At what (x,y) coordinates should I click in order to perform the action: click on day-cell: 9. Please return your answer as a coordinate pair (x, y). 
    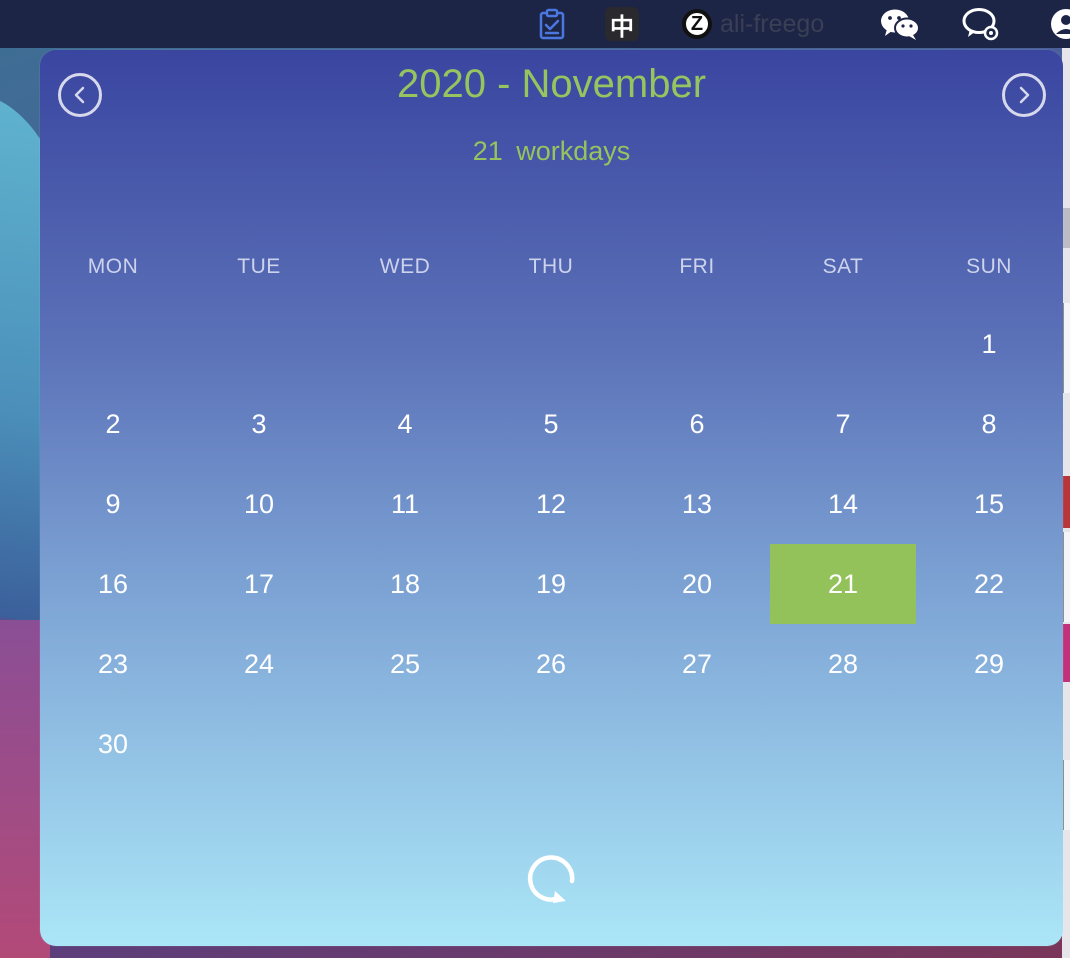
    Looking at the image, I should click on (113, 504).